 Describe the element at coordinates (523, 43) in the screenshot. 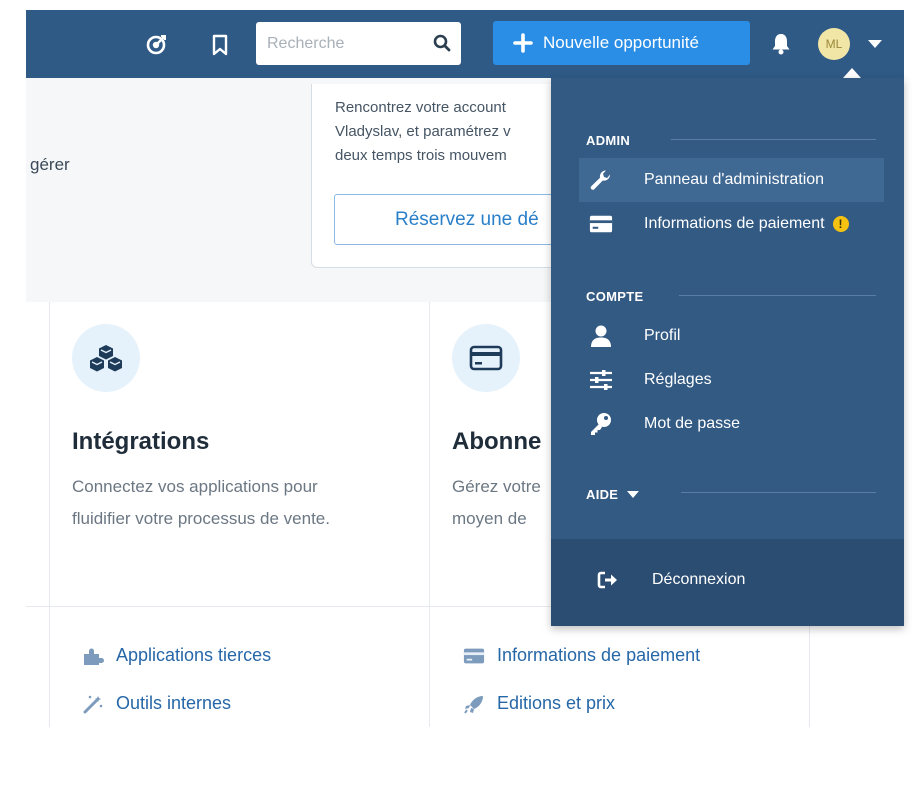

I see `plus-icon` at that location.